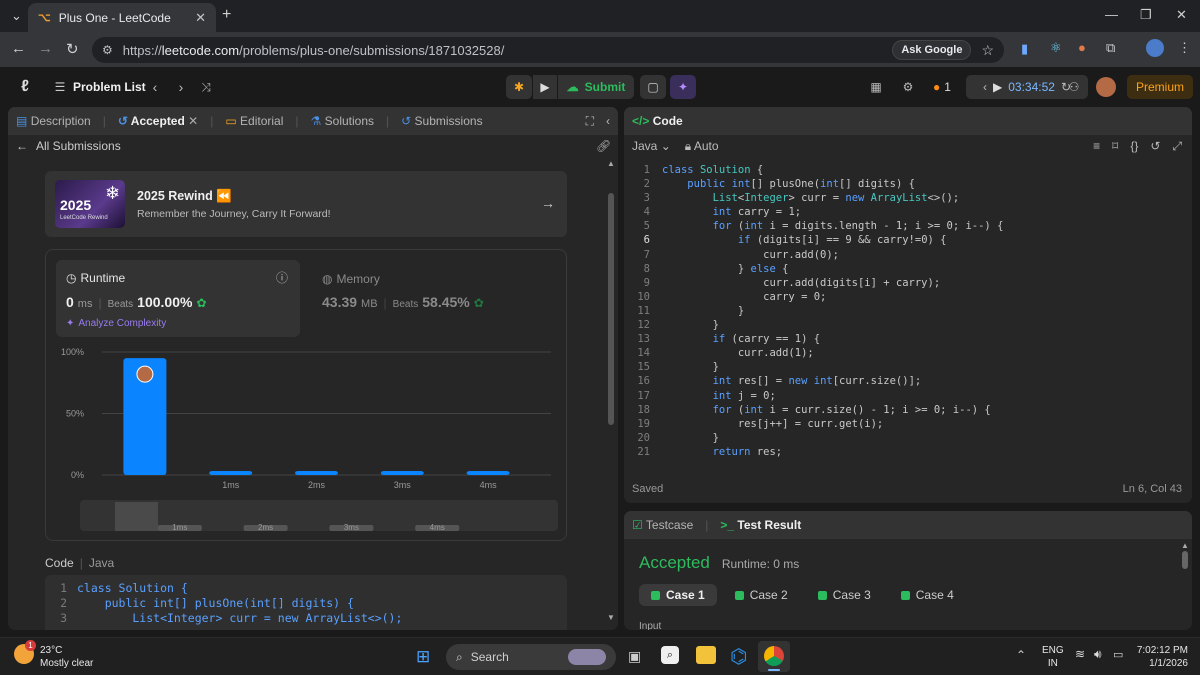 The width and height of the screenshot is (1200, 675). What do you see at coordinates (116, 323) in the screenshot?
I see `analyze-complexity-link: ✦ Analyze Complexity` at bounding box center [116, 323].